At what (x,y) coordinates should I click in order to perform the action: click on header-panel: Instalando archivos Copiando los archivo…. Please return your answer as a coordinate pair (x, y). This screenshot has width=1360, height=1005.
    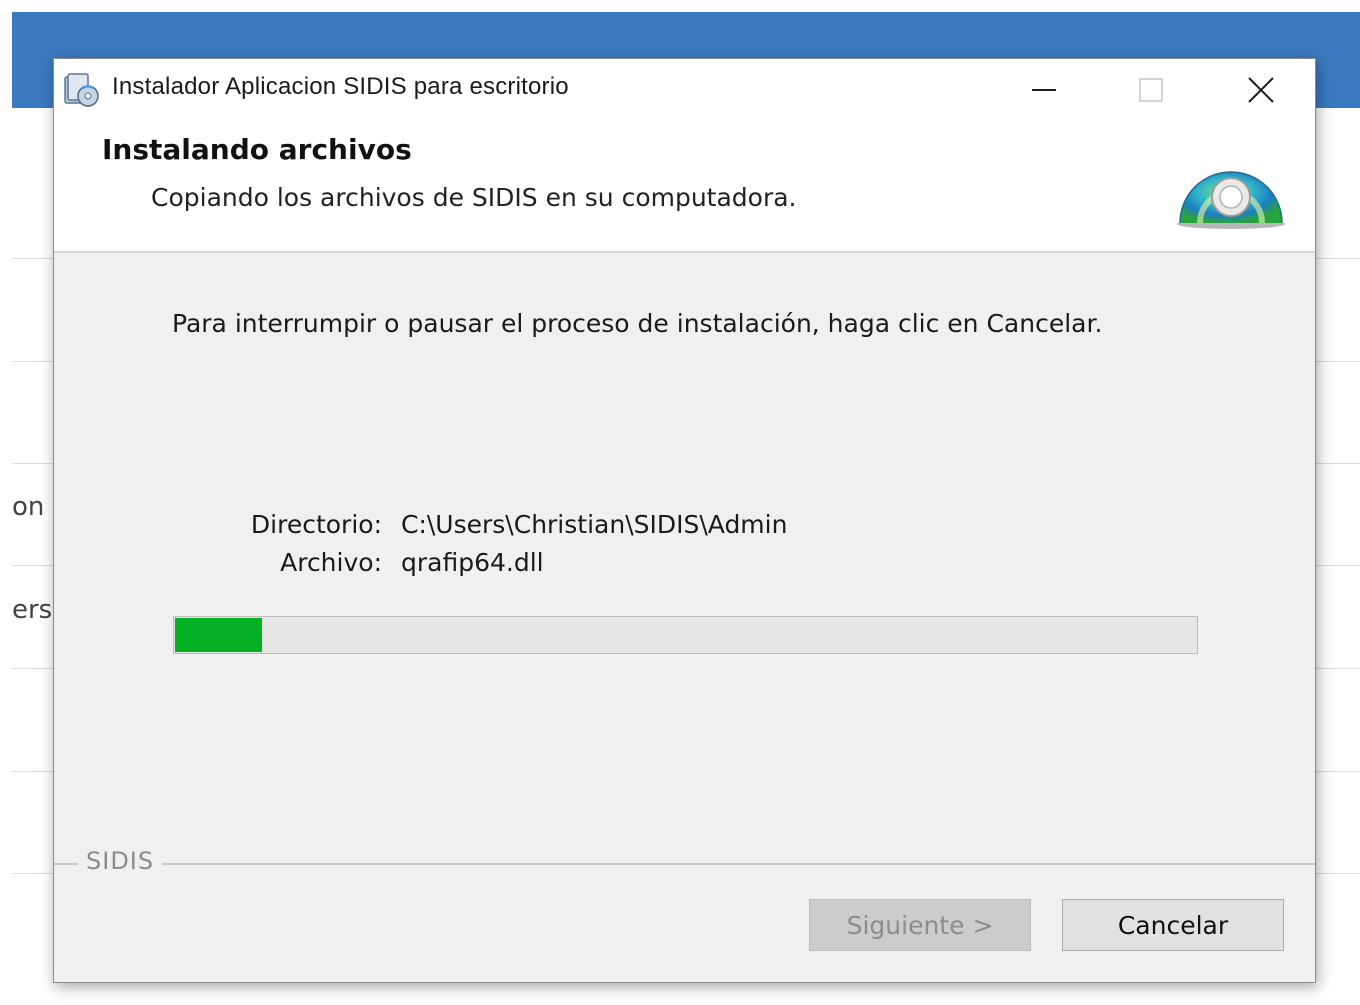
    Looking at the image, I should click on (684, 187).